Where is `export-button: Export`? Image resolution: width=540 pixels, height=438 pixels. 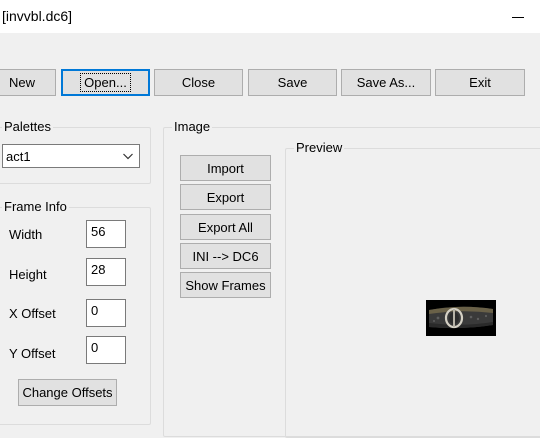
export-button: Export is located at coordinates (225, 197).